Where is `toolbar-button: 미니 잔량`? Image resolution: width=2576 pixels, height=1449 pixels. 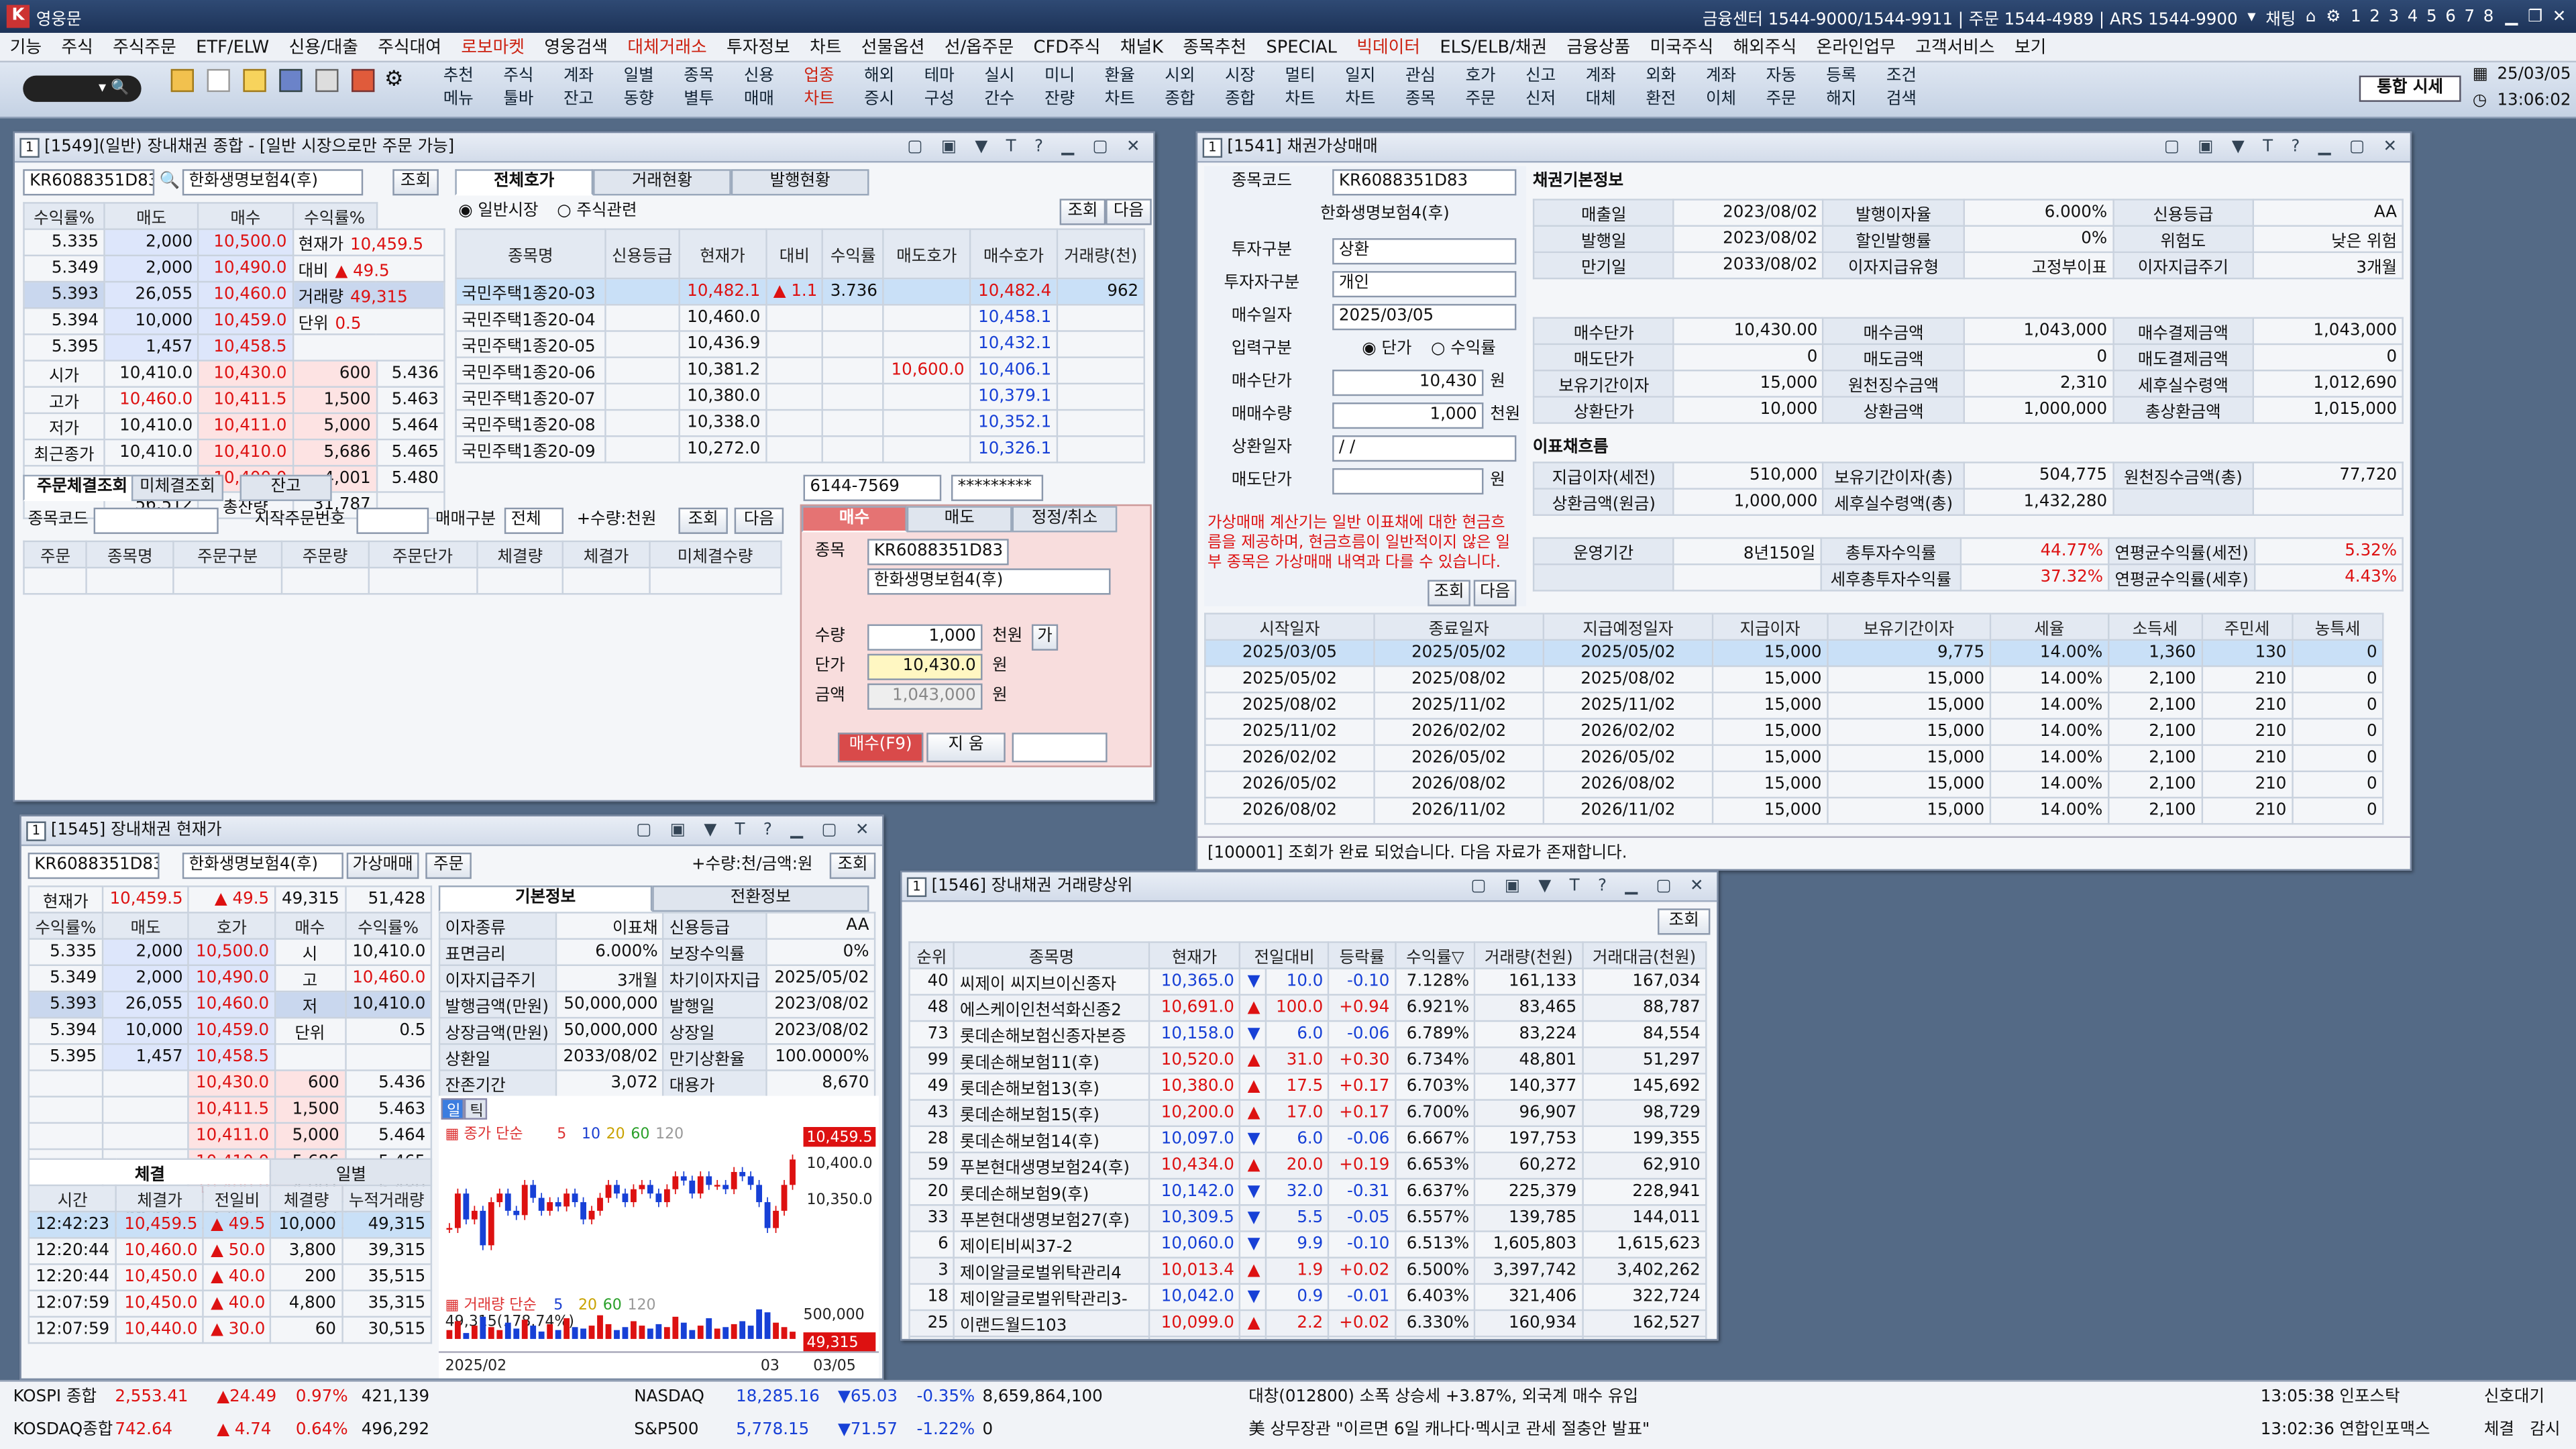
toolbar-button: 미니 잔량 is located at coordinates (1059, 90).